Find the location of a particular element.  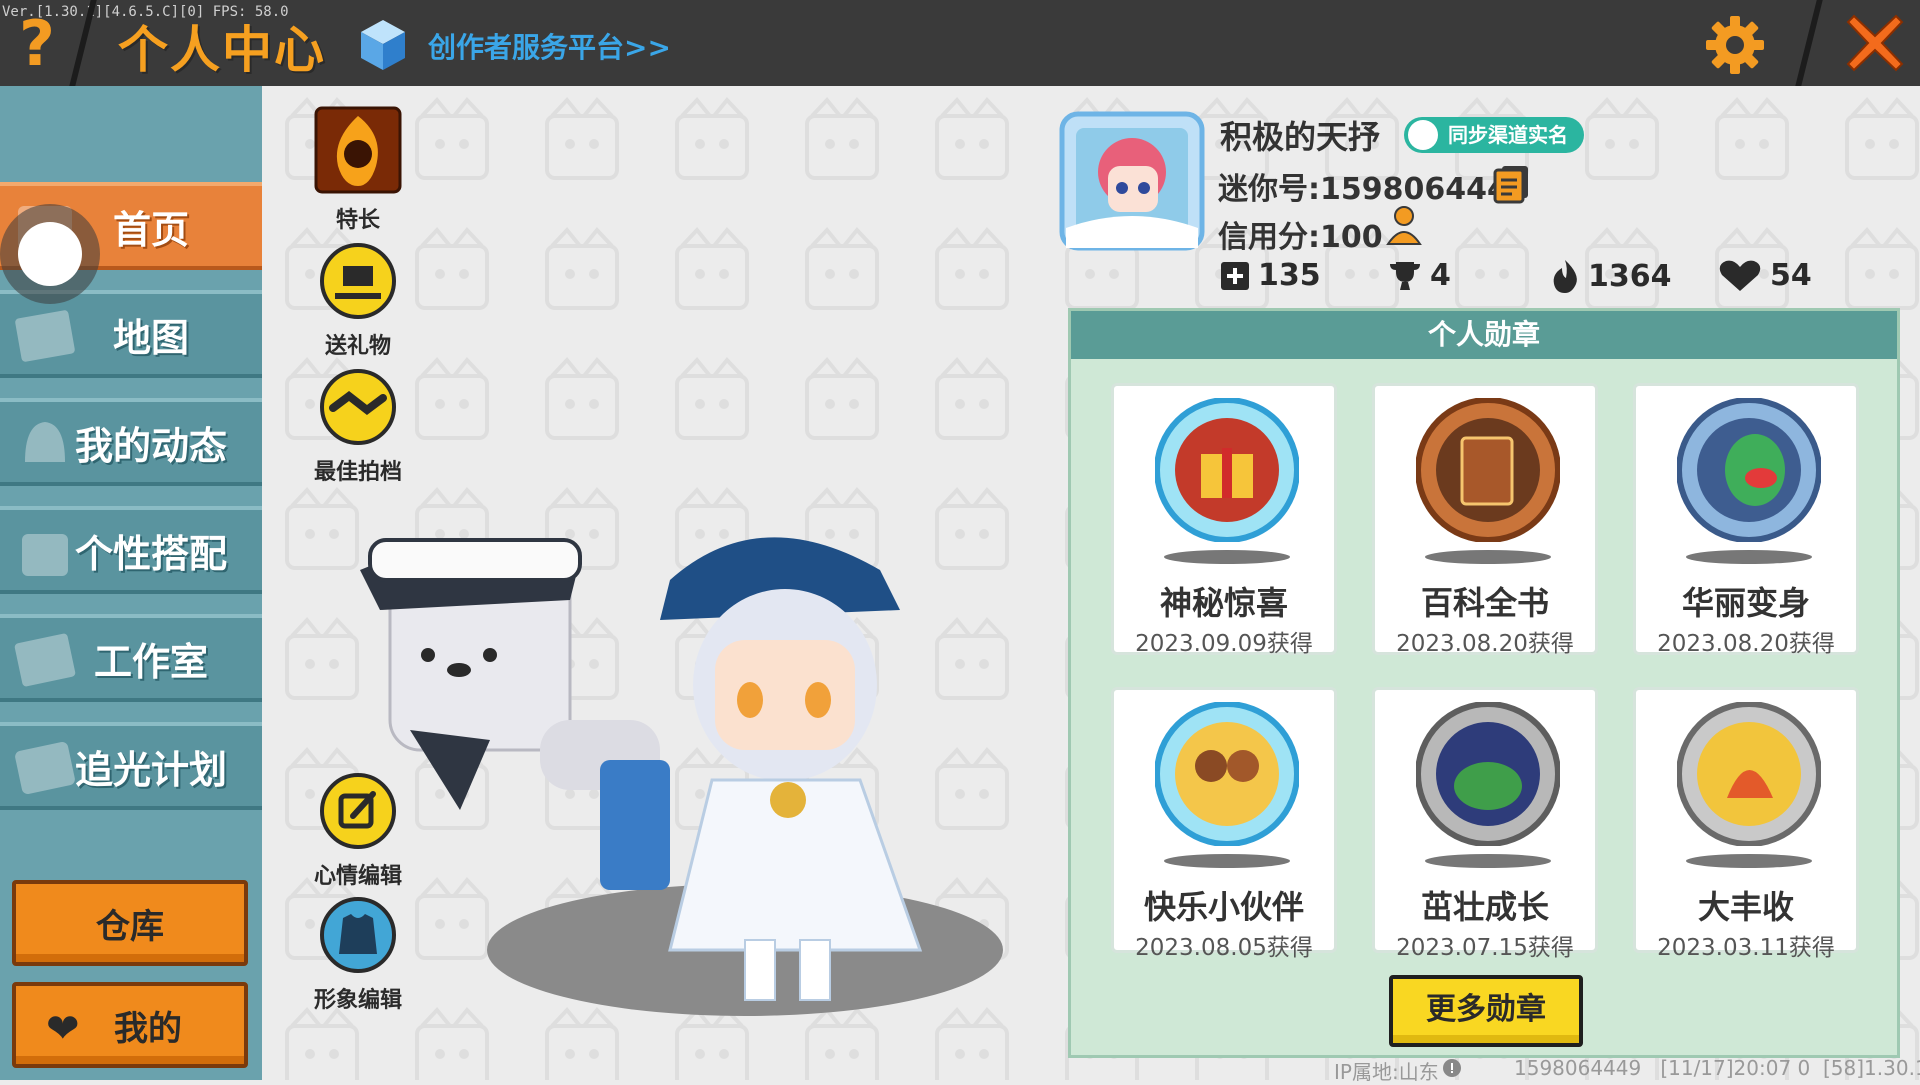

best-partner-button: 最佳拍档 is located at coordinates (358, 427).